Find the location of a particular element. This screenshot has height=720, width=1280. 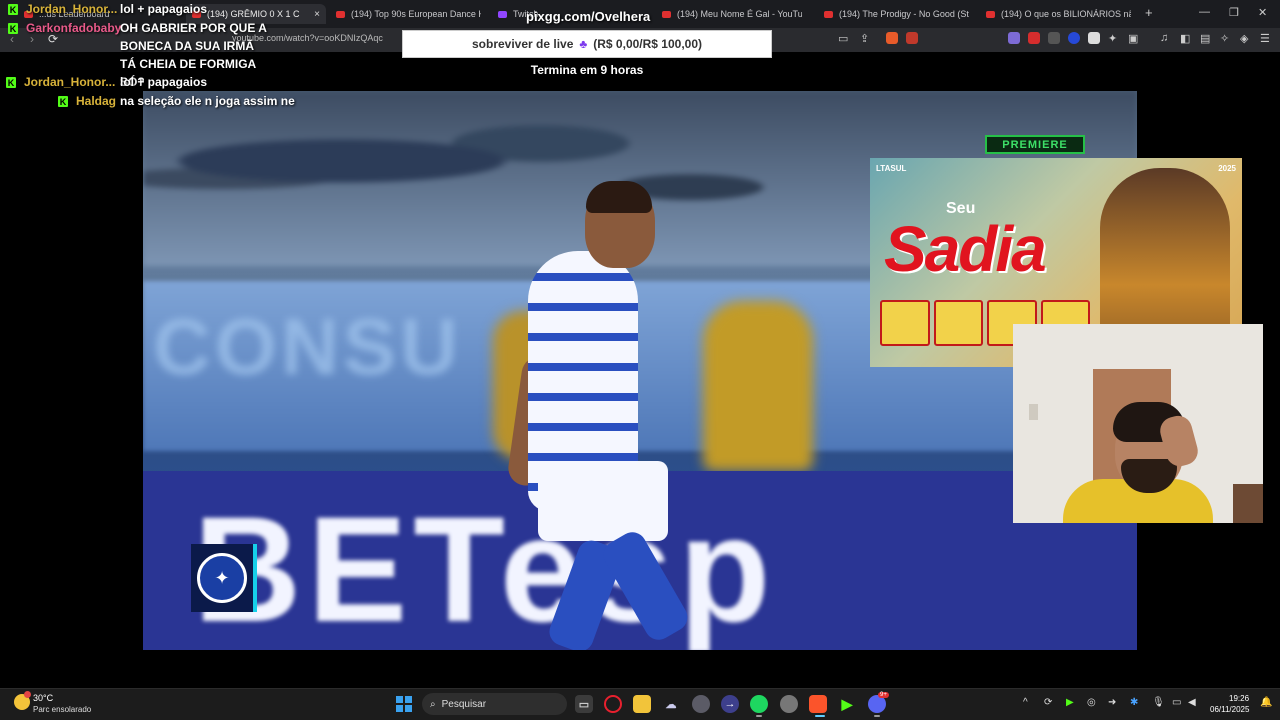

opera-icon is located at coordinates (613, 704).